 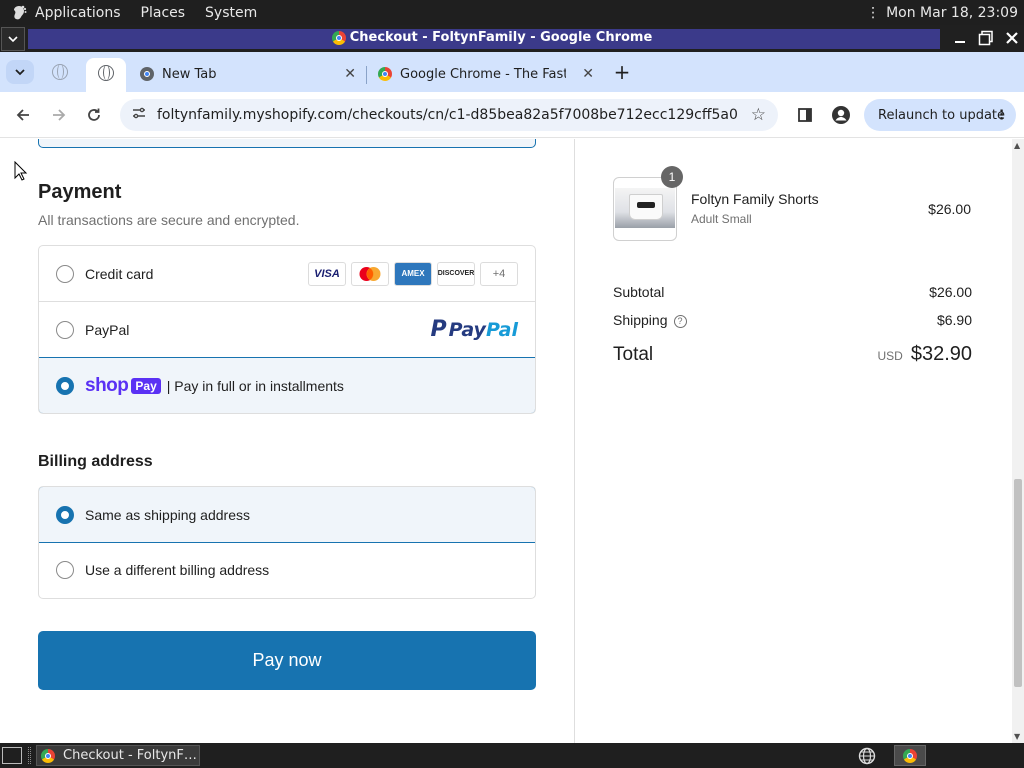 I want to click on tab-active-checkout, so click(x=106, y=75).